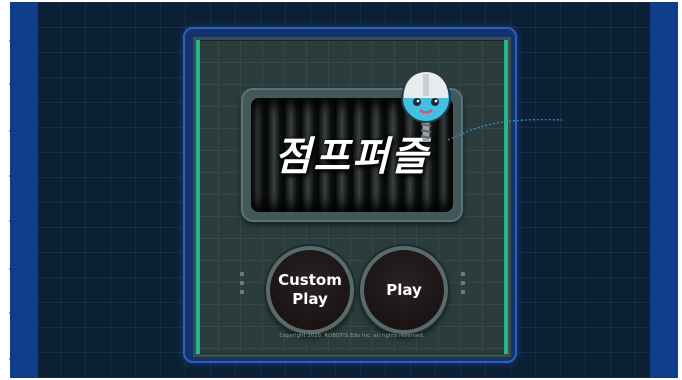  I want to click on custom-play-button: Custom Play, so click(310, 290).